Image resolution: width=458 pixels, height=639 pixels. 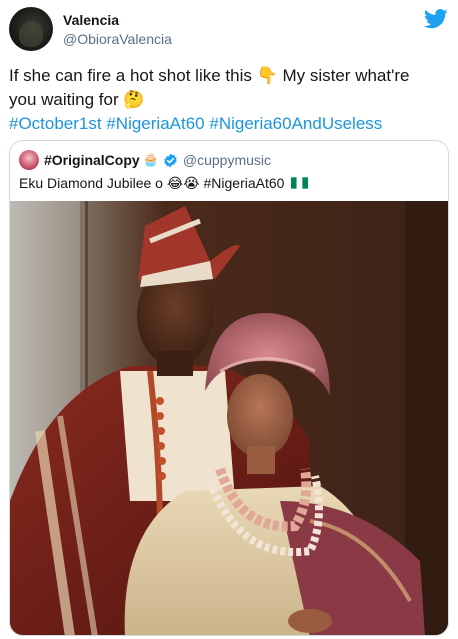 I want to click on hashtag-link: #October1st, so click(x=55, y=123).